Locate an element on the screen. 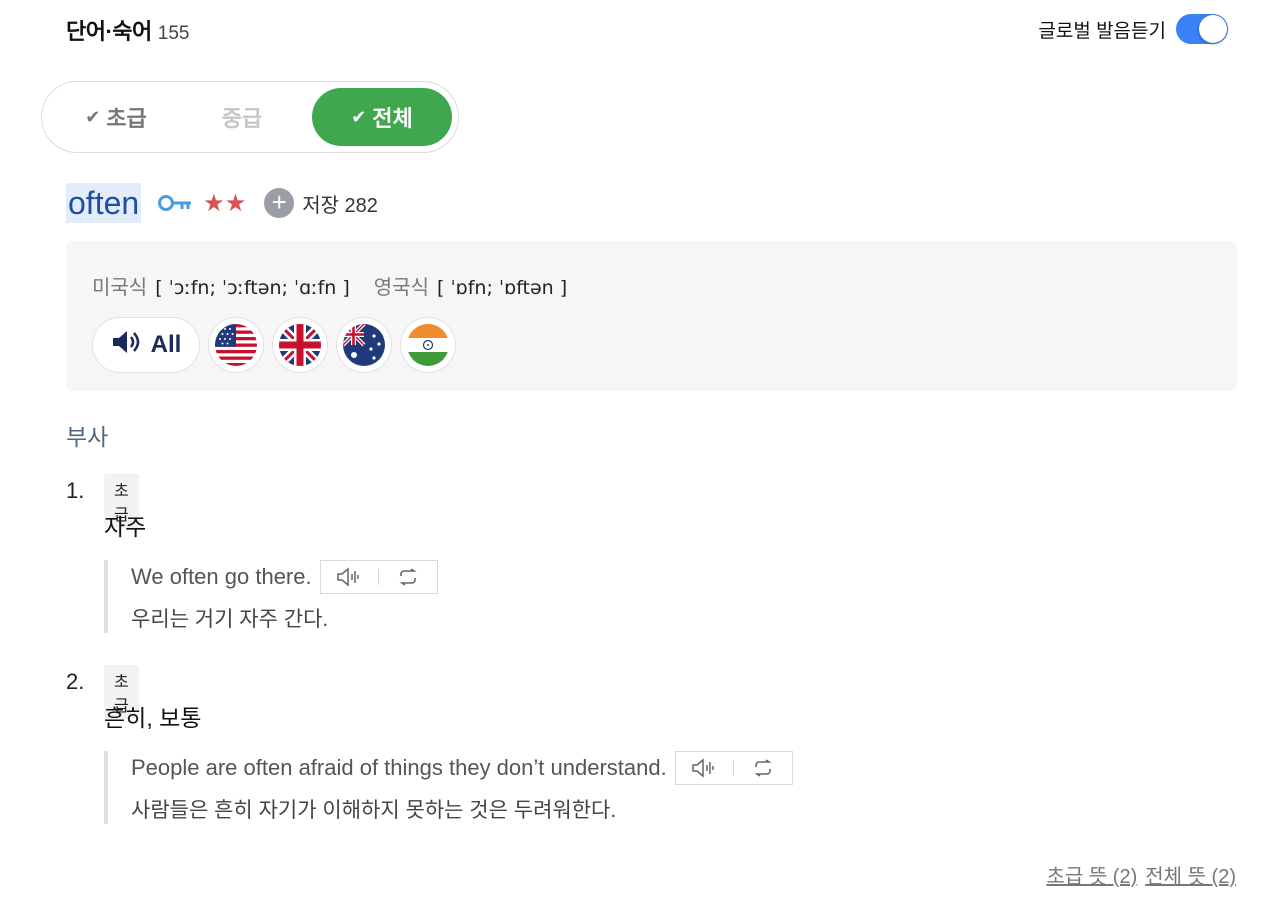  section-header: 단어·숙어 155 is located at coordinates (128, 32).